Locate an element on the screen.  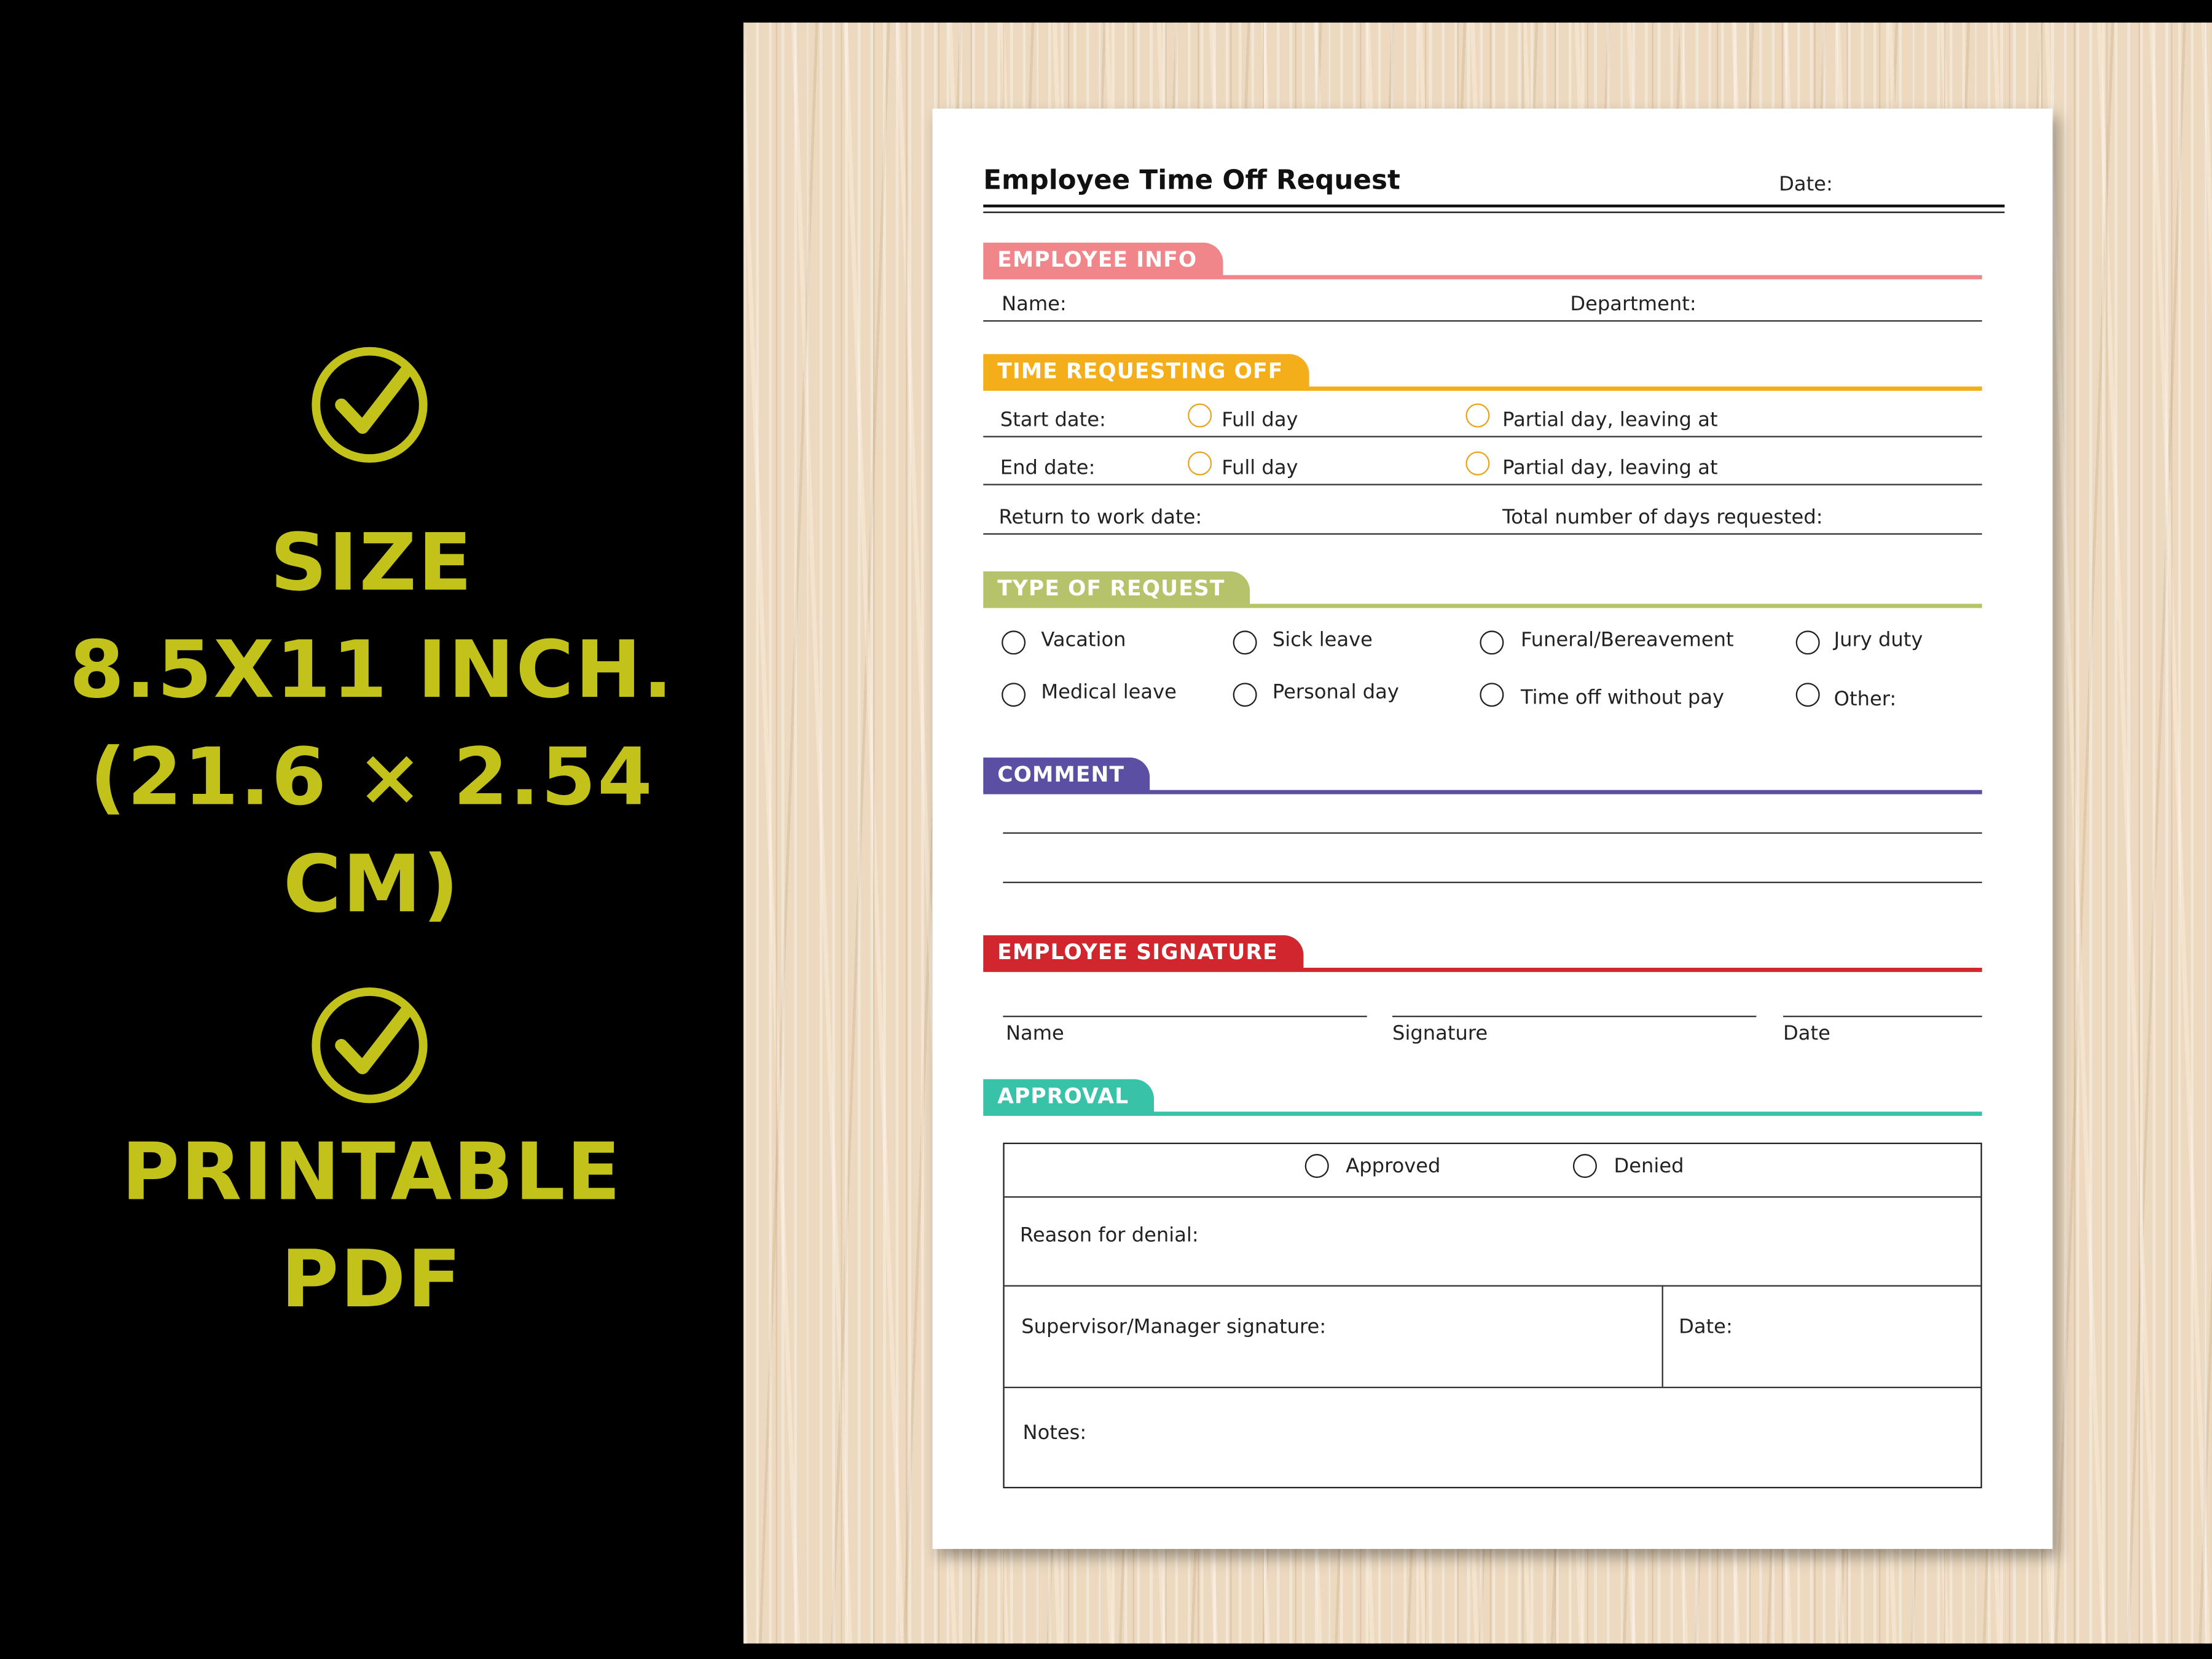
vacation-radio is located at coordinates (1014, 642).